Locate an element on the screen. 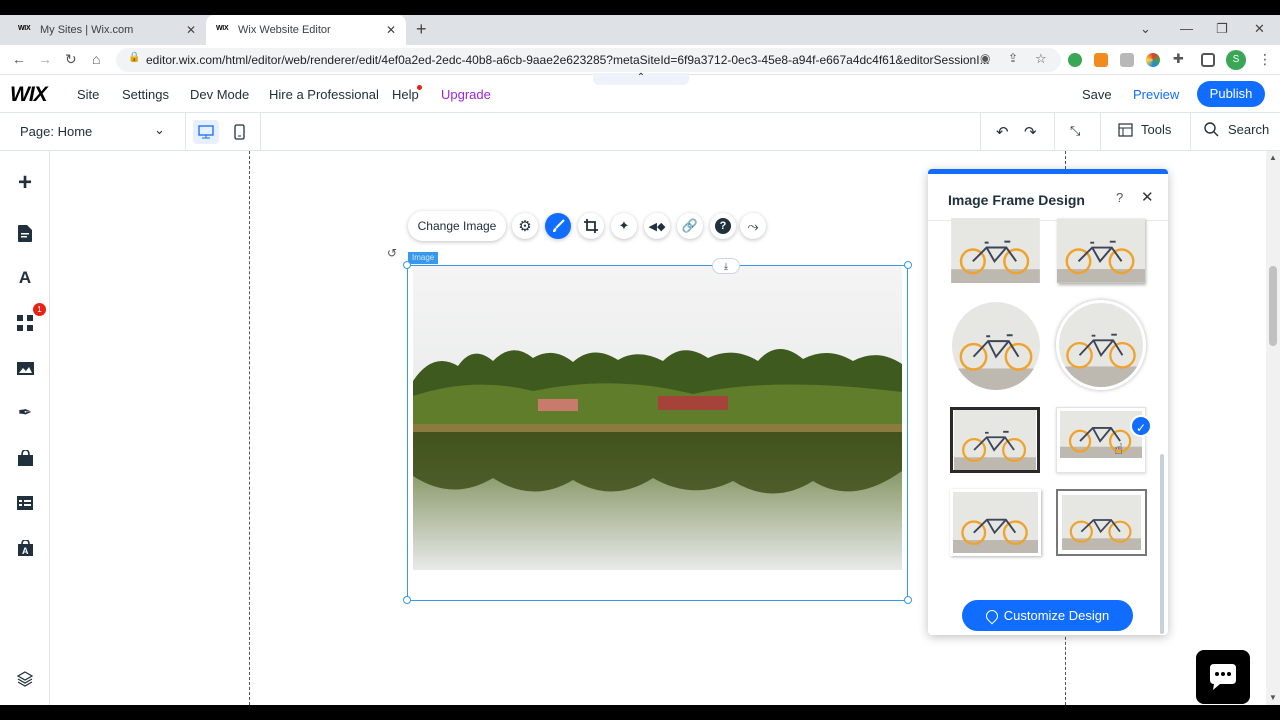 This screenshot has height=720, width=1280. minimize-icon: — is located at coordinates (1186, 28).